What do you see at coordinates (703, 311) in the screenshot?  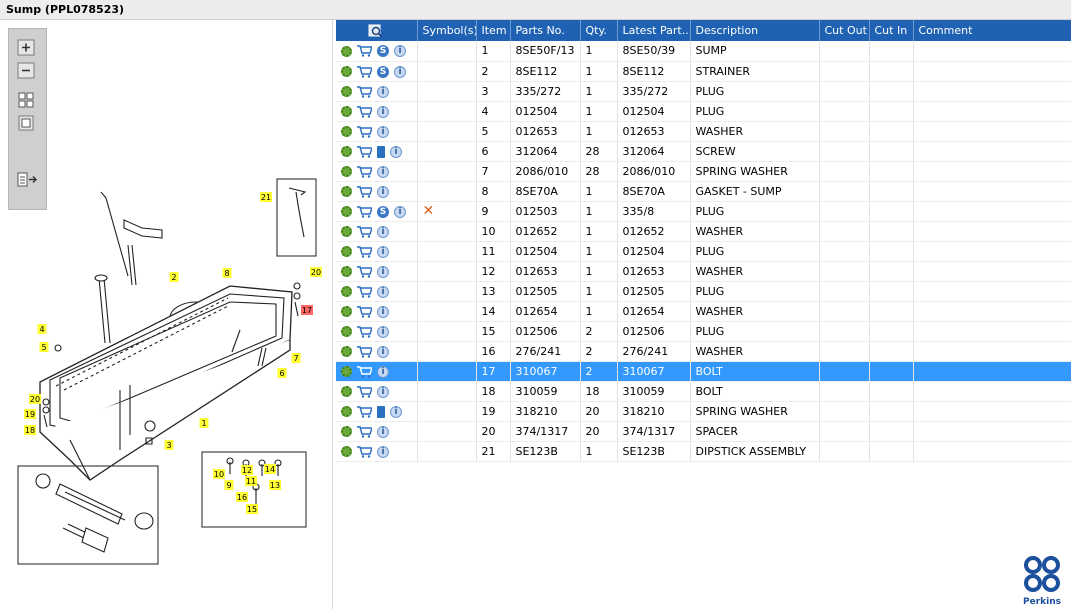 I see `table-row: i 14 012654 1 012654 WASHER` at bounding box center [703, 311].